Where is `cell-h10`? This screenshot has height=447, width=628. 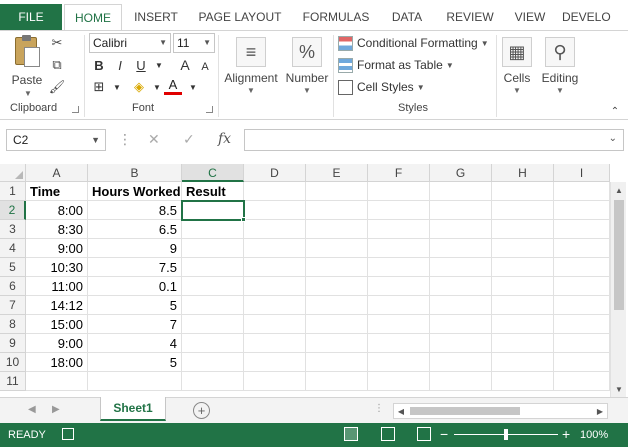
cell-h10 is located at coordinates (523, 362).